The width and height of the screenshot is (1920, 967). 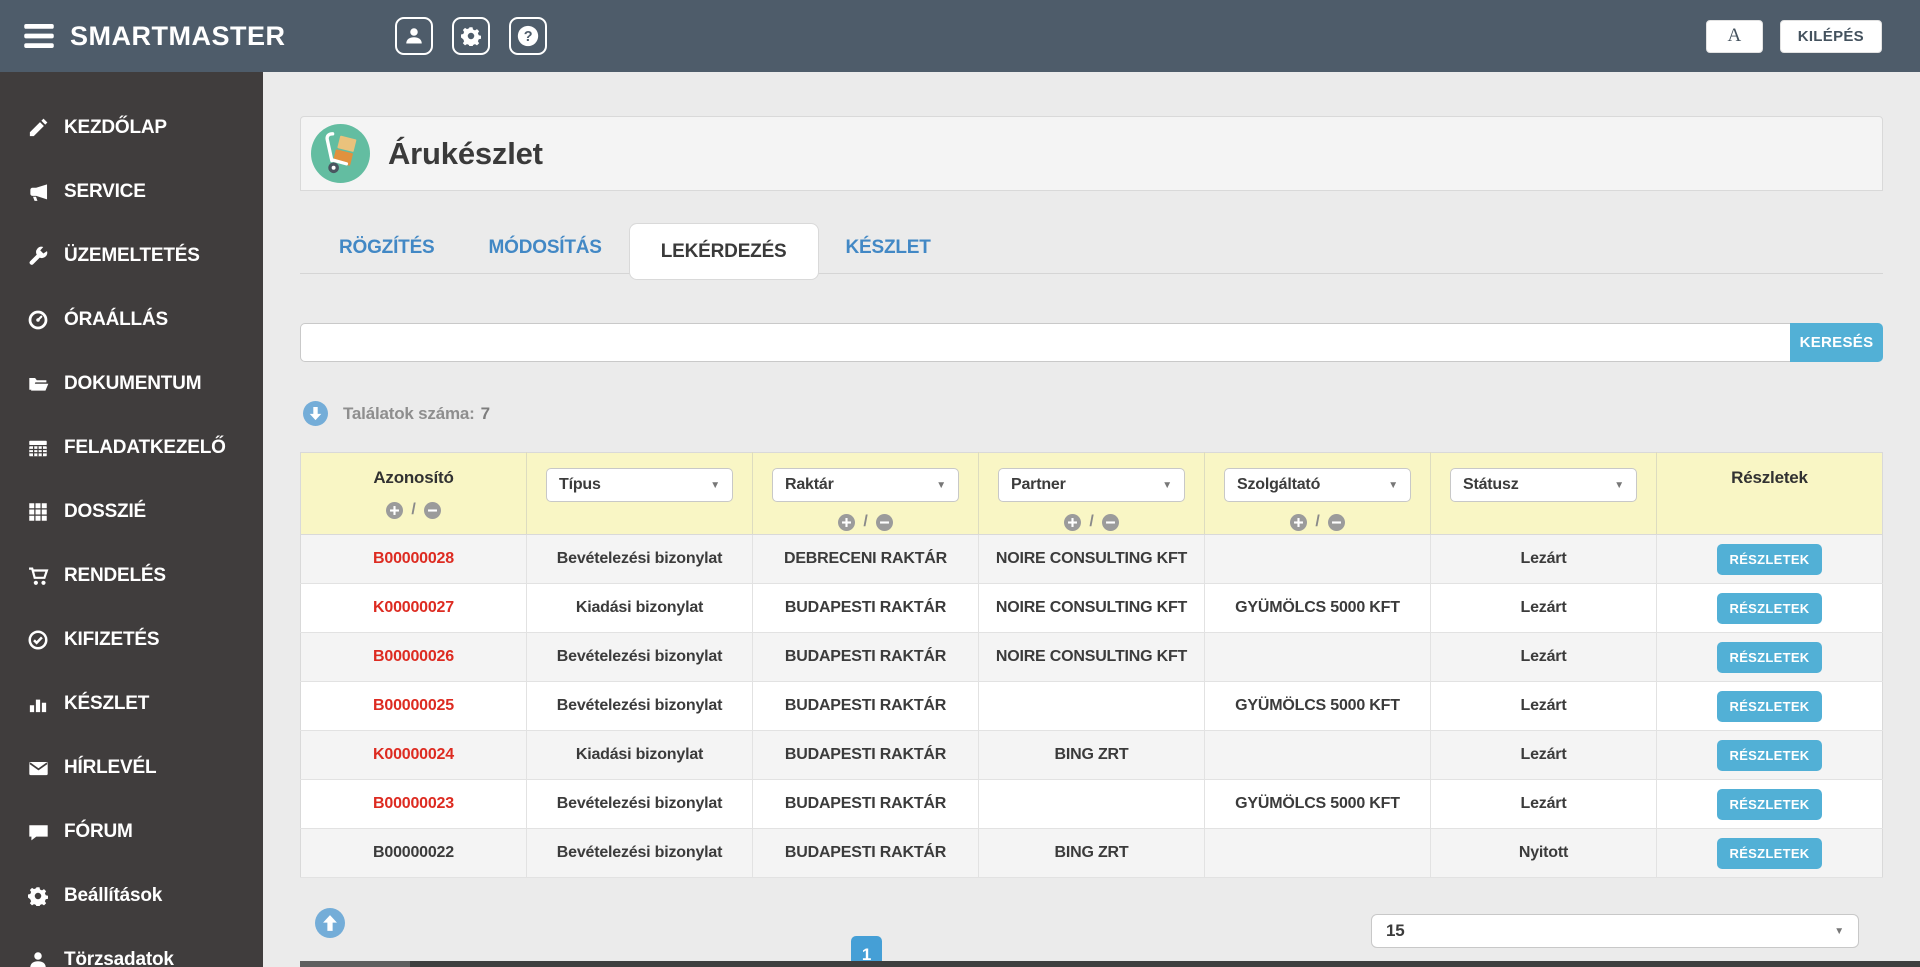 What do you see at coordinates (545, 248) in the screenshot?
I see `tab-m-dos-t-s: MÓDOSÍTÁS` at bounding box center [545, 248].